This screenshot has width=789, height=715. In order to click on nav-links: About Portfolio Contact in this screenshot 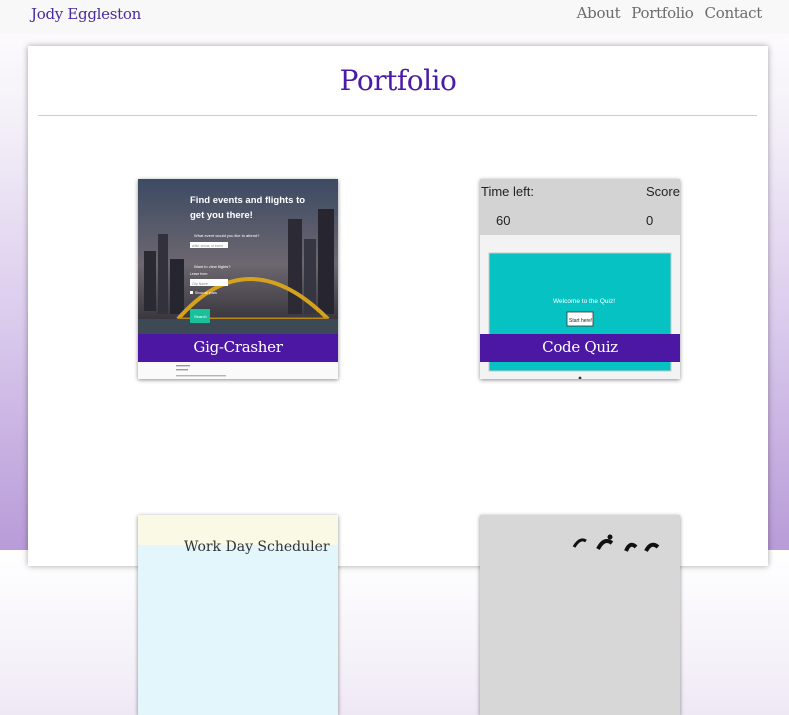, I will do `click(670, 13)`.